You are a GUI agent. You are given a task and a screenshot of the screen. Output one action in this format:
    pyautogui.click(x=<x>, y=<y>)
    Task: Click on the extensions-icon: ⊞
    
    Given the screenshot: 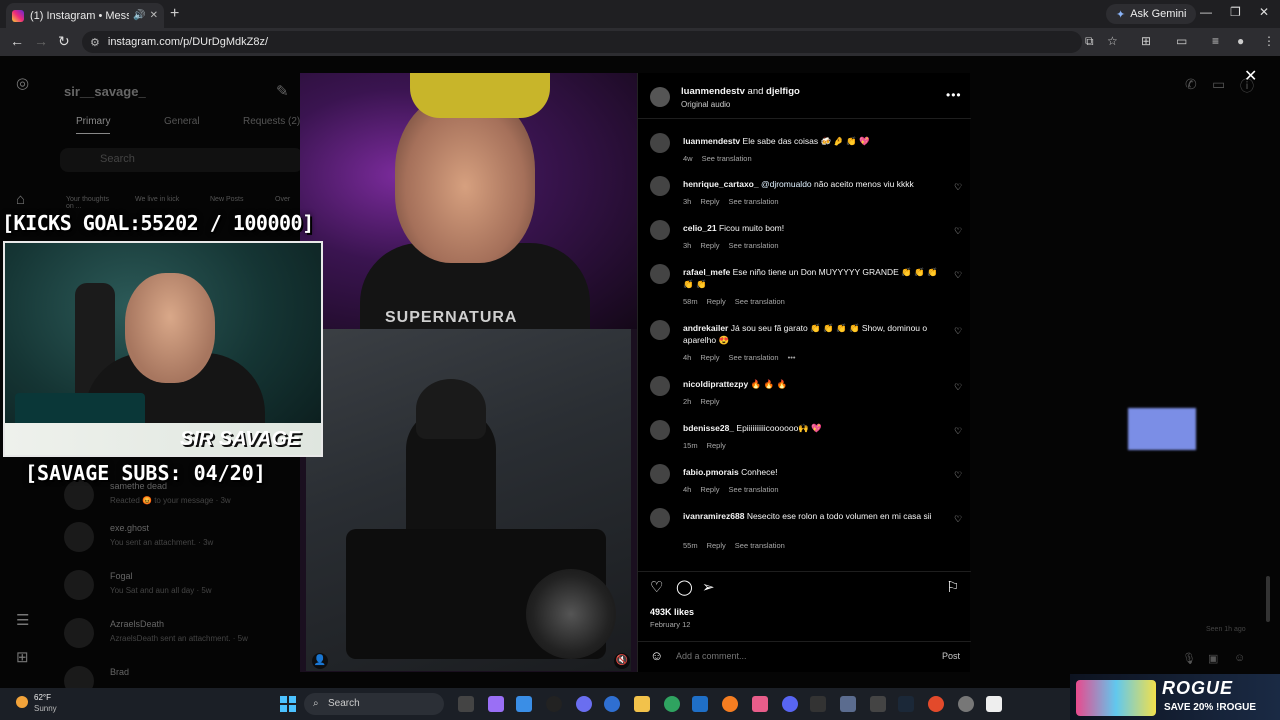 What is the action you would take?
    pyautogui.click(x=1146, y=41)
    